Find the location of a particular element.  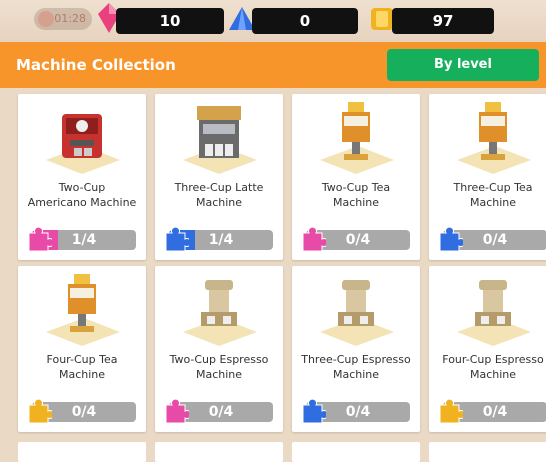

machine-name-line1: Three-Cup Espresso is located at coordinates (356, 359).